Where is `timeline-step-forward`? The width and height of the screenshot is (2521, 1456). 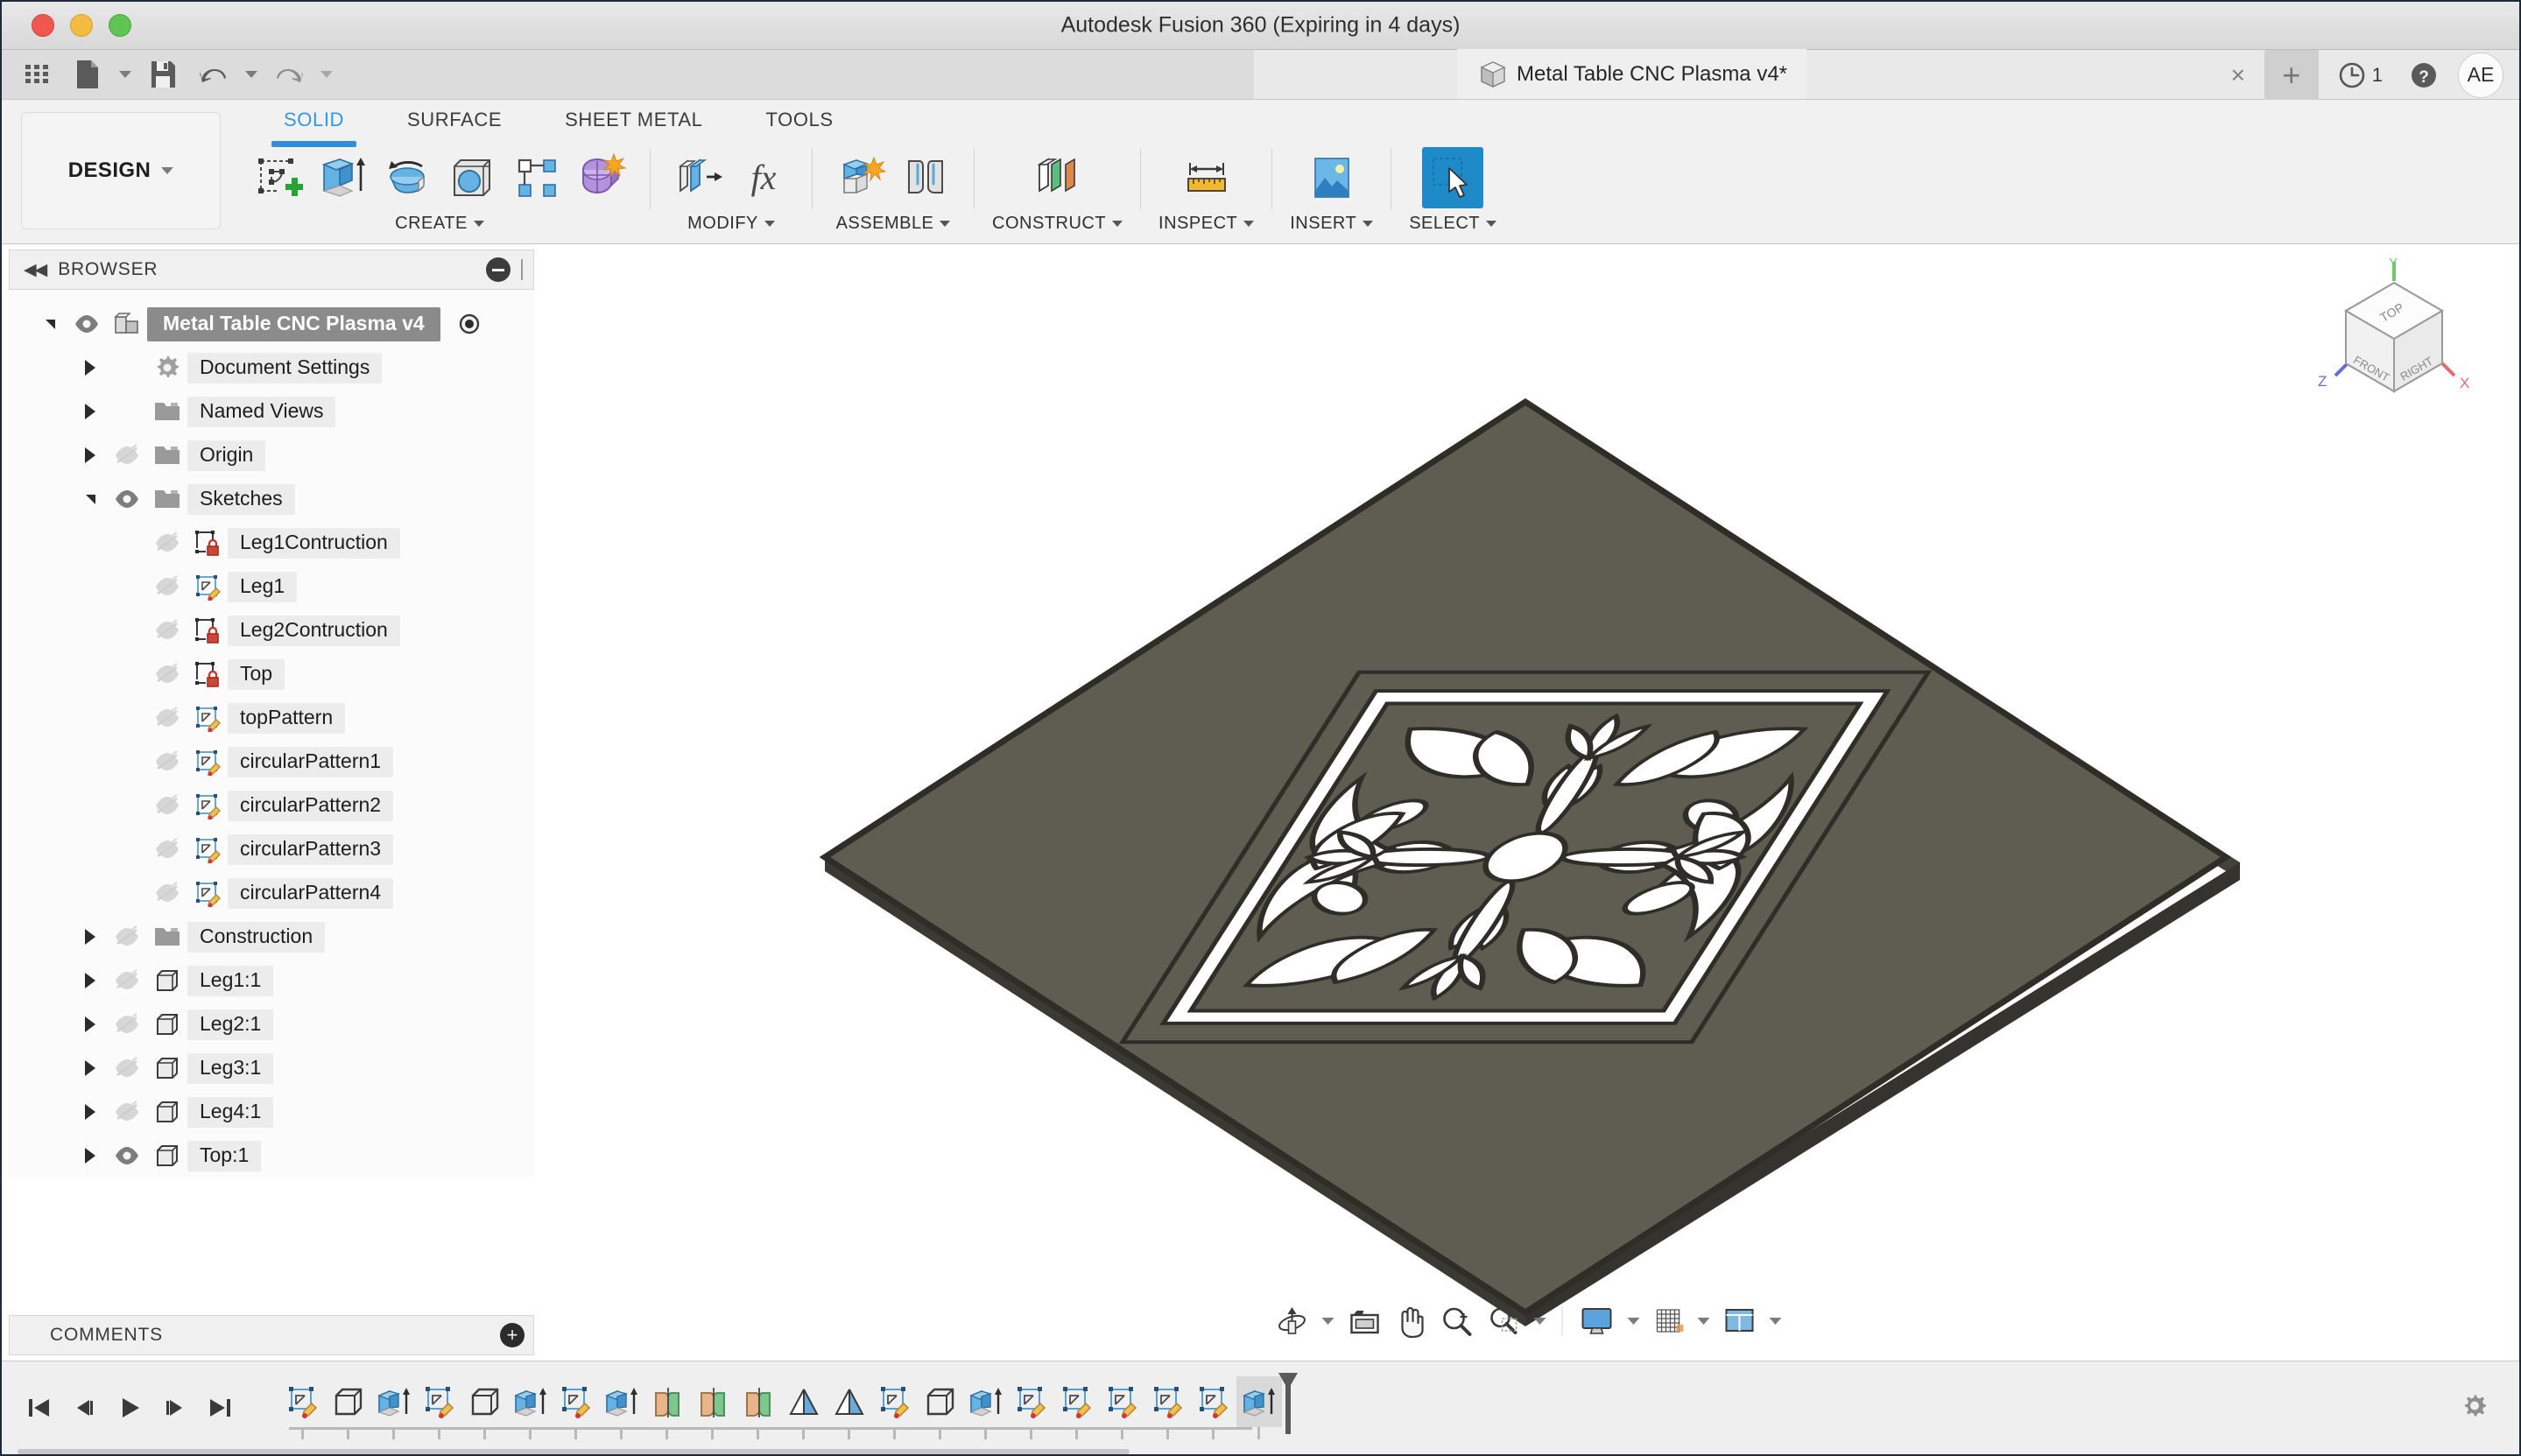 timeline-step-forward is located at coordinates (175, 1408).